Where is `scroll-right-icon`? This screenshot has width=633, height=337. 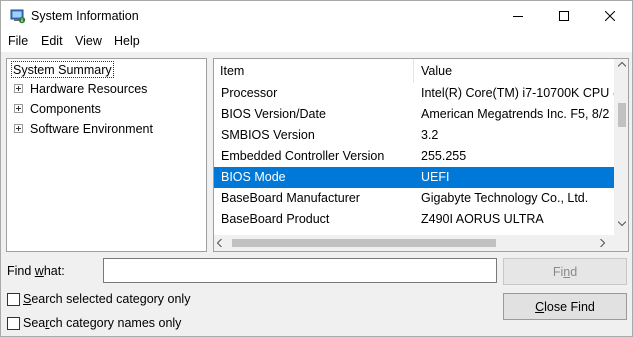 scroll-right-icon is located at coordinates (602, 243).